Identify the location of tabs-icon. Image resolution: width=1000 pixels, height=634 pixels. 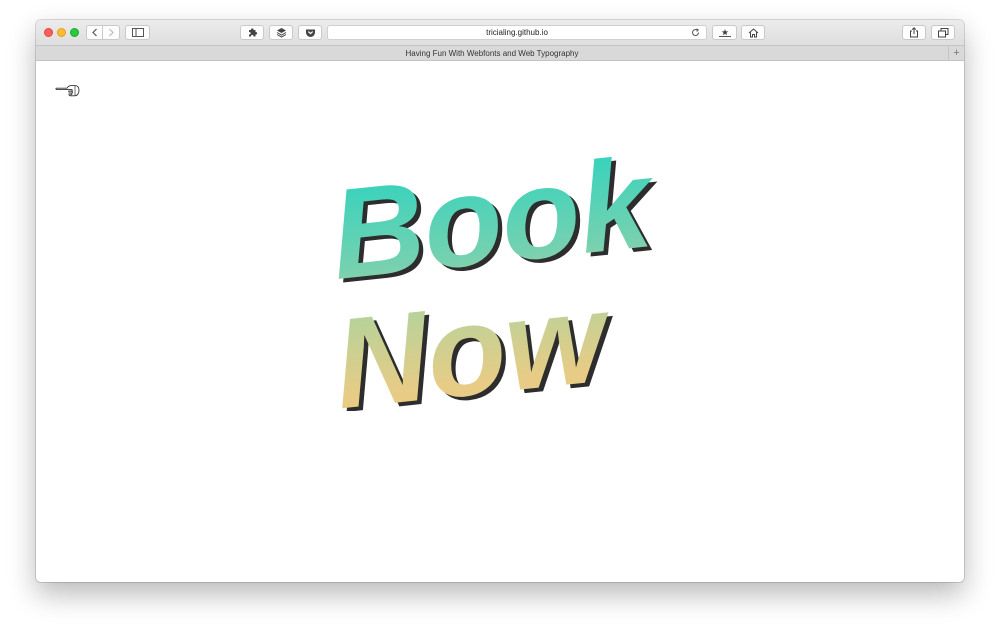
(942, 32).